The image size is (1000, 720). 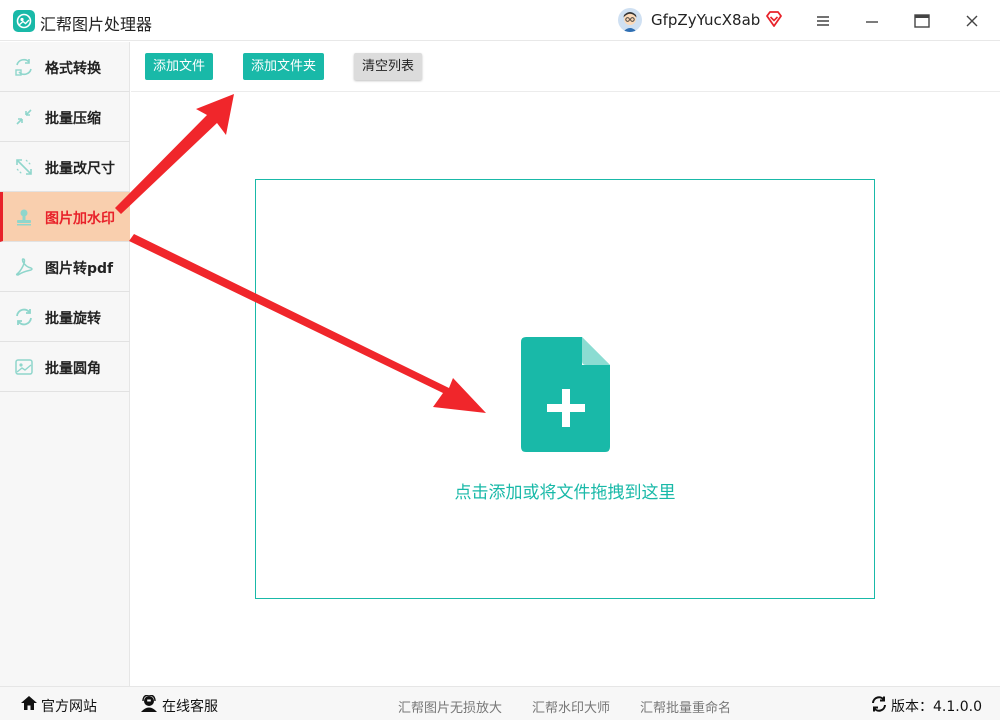 What do you see at coordinates (24, 167) in the screenshot?
I see `resize-icon` at bounding box center [24, 167].